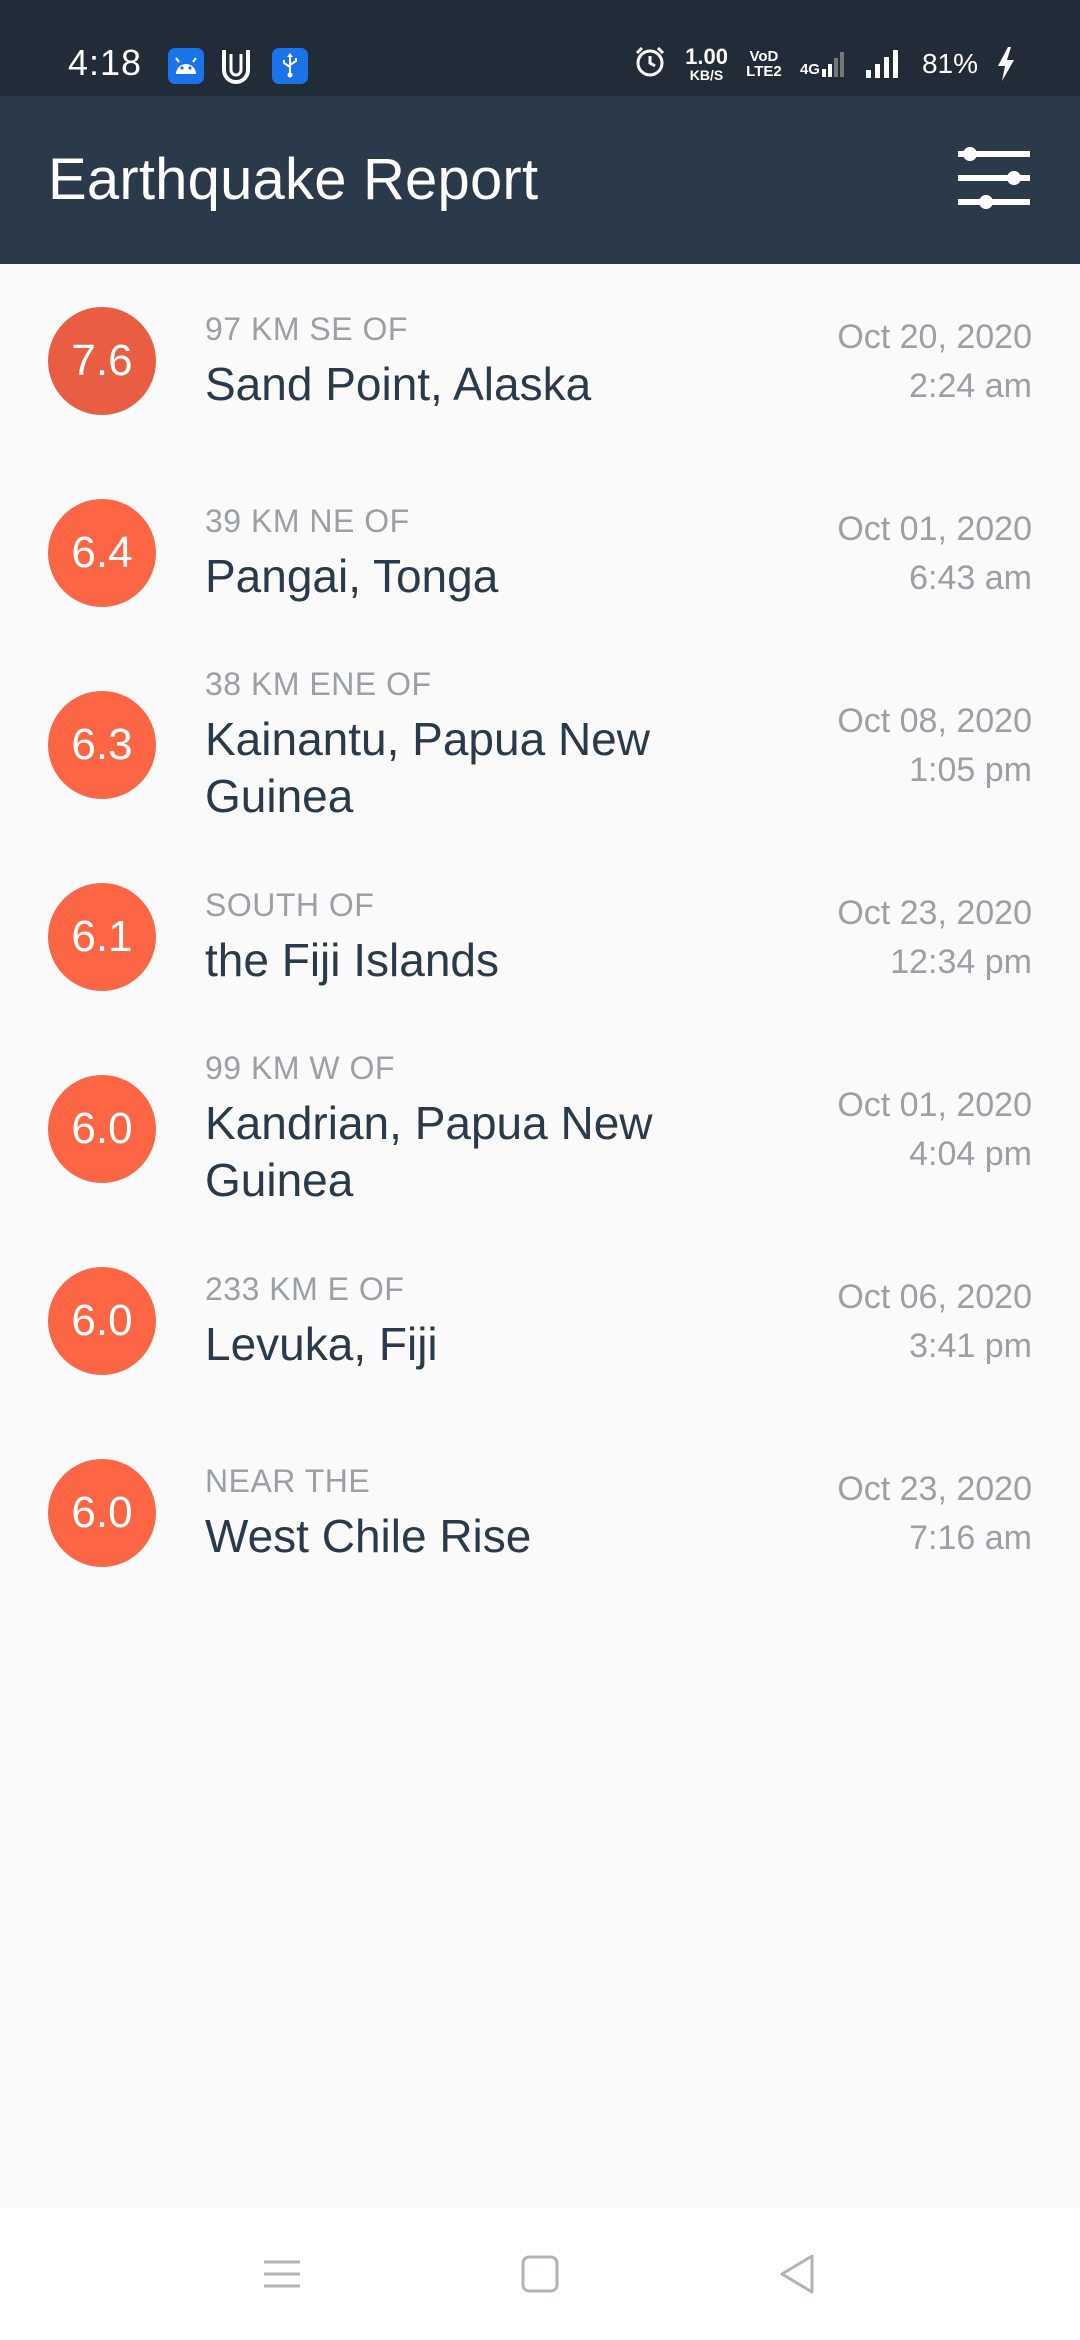 This screenshot has width=1080, height=2340. What do you see at coordinates (809, 69) in the screenshot?
I see `network-type: 4G` at bounding box center [809, 69].